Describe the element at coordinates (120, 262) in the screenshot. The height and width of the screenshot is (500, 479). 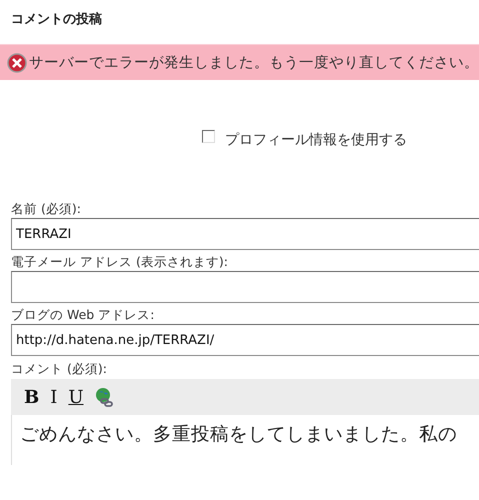
I see `field-label: 電子メール アドレス (表示されます):` at that location.